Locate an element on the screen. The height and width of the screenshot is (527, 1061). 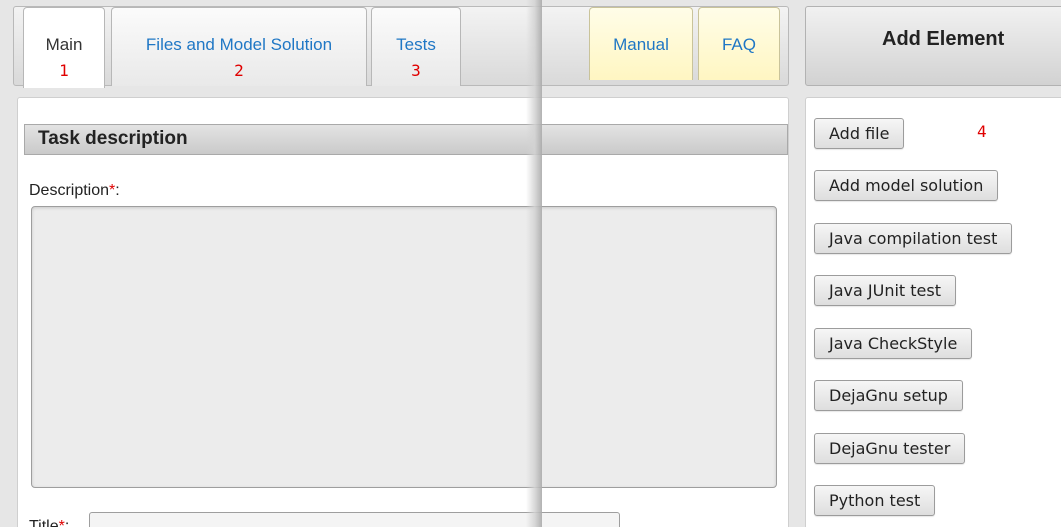
dejagnu-tester-button: DejaGnu tester is located at coordinates (890, 448).